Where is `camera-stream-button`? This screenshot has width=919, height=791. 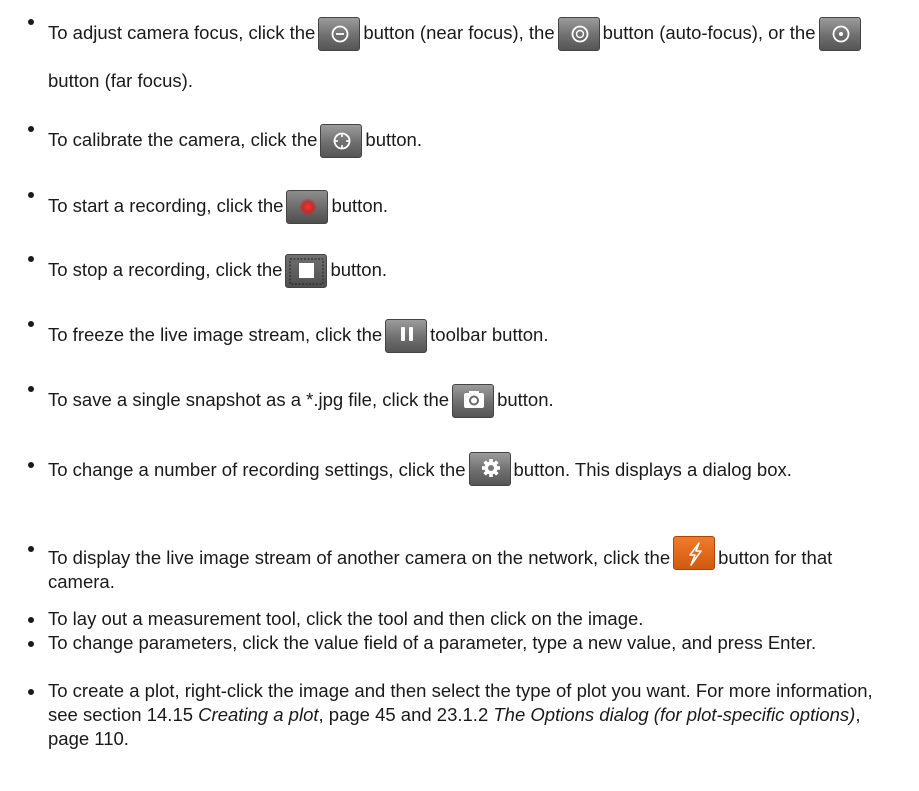 camera-stream-button is located at coordinates (694, 553).